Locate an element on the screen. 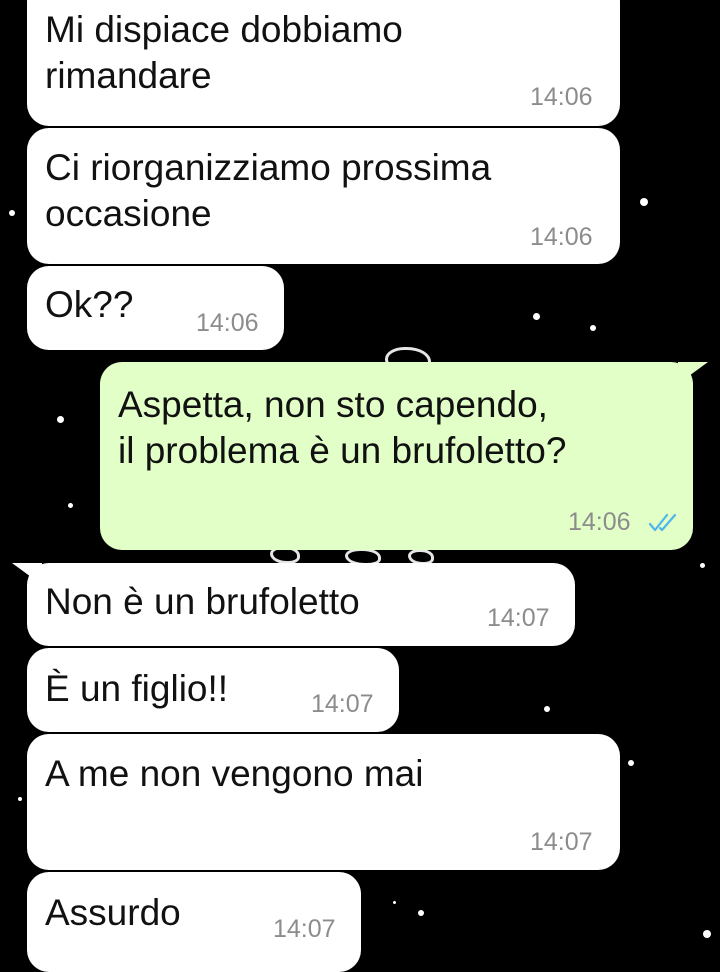  message-text: Mi dispiace dobbiamo rimandare is located at coordinates (224, 52).